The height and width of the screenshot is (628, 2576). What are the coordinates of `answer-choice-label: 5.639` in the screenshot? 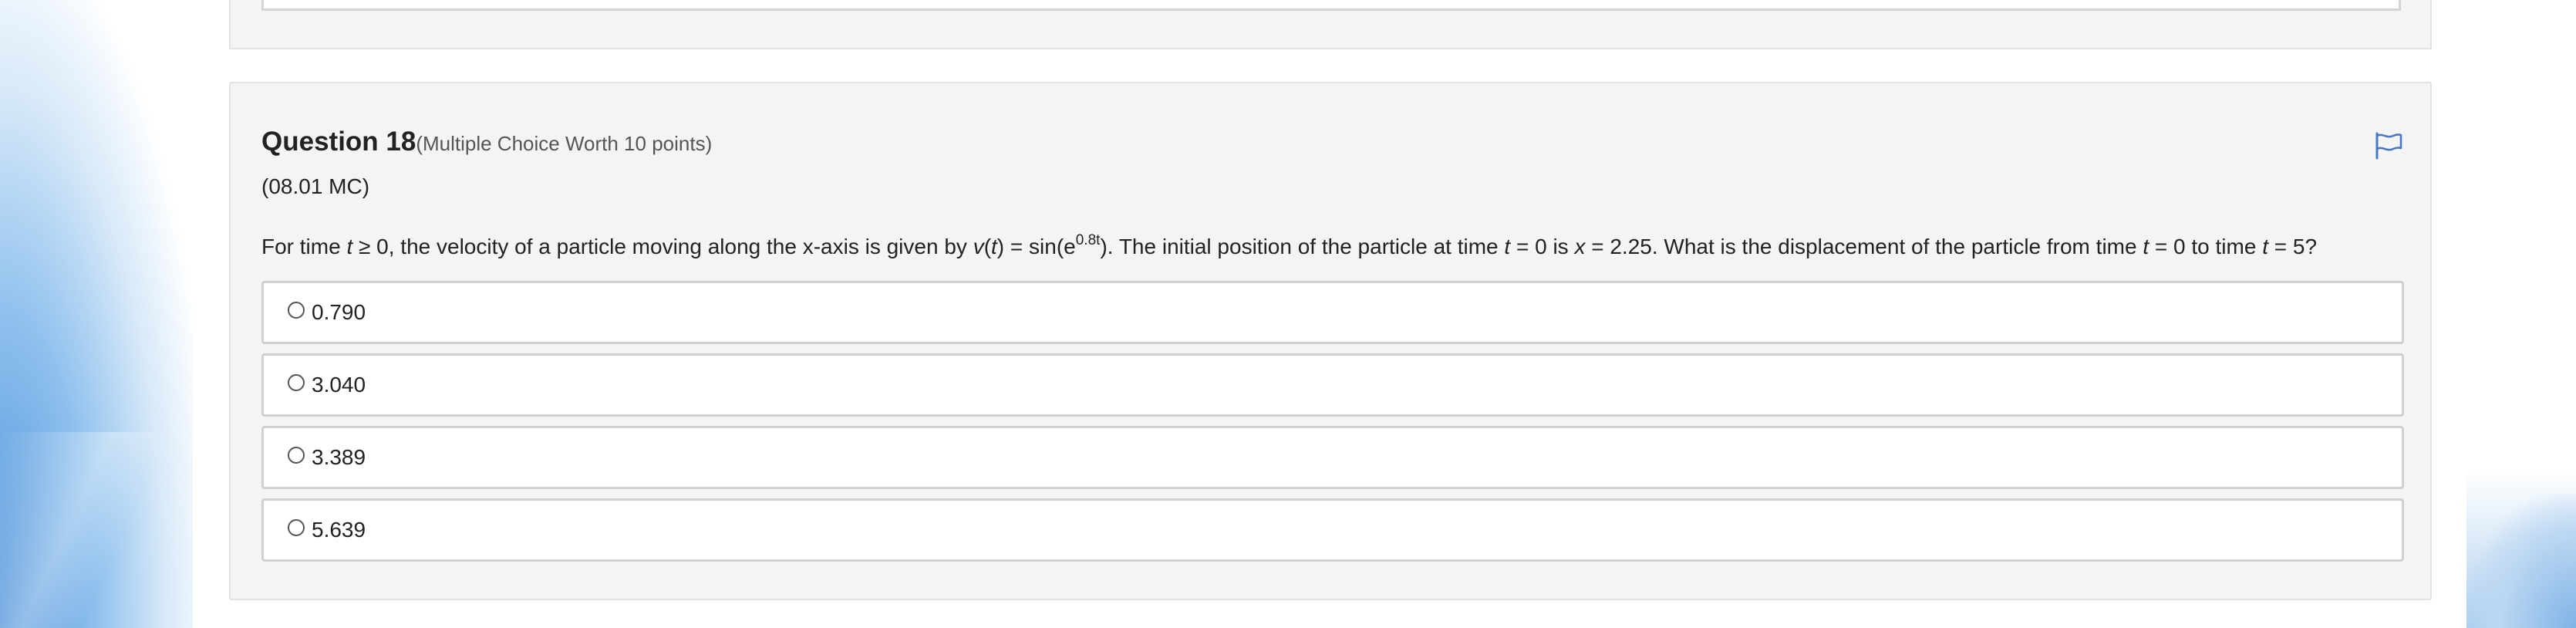 It's located at (339, 530).